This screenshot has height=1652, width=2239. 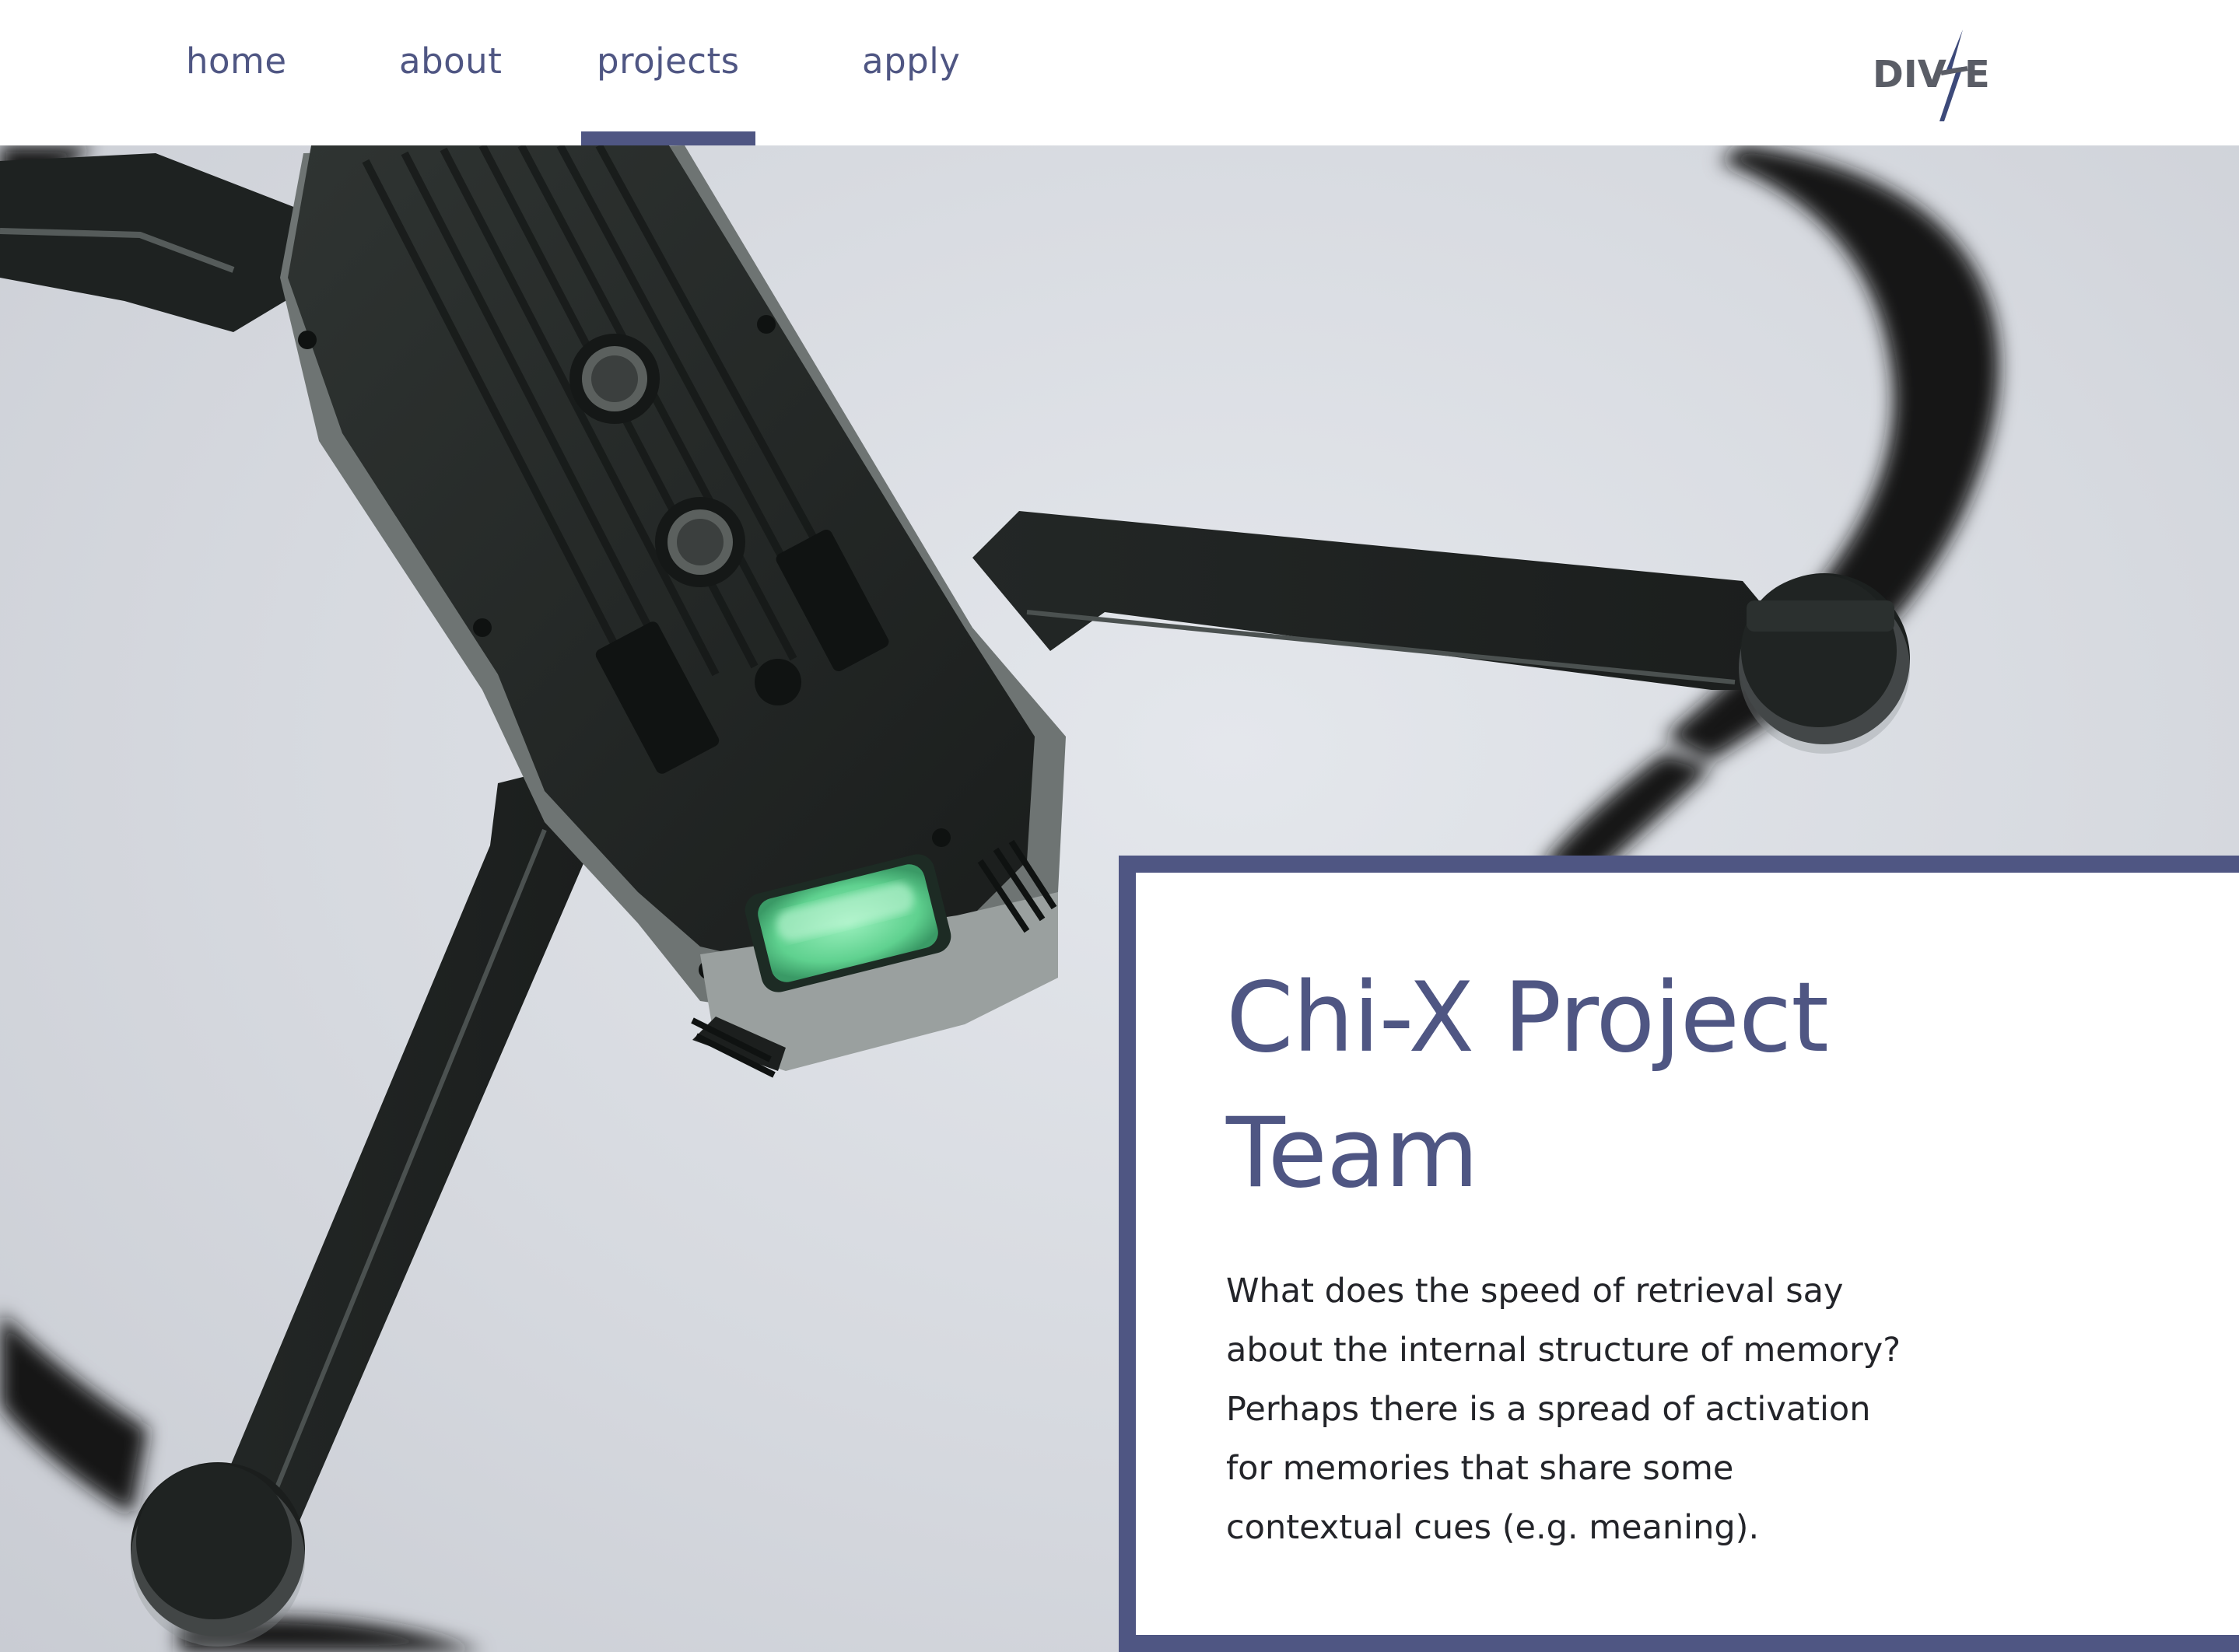 I want to click on active-nav-indicator, so click(x=668, y=138).